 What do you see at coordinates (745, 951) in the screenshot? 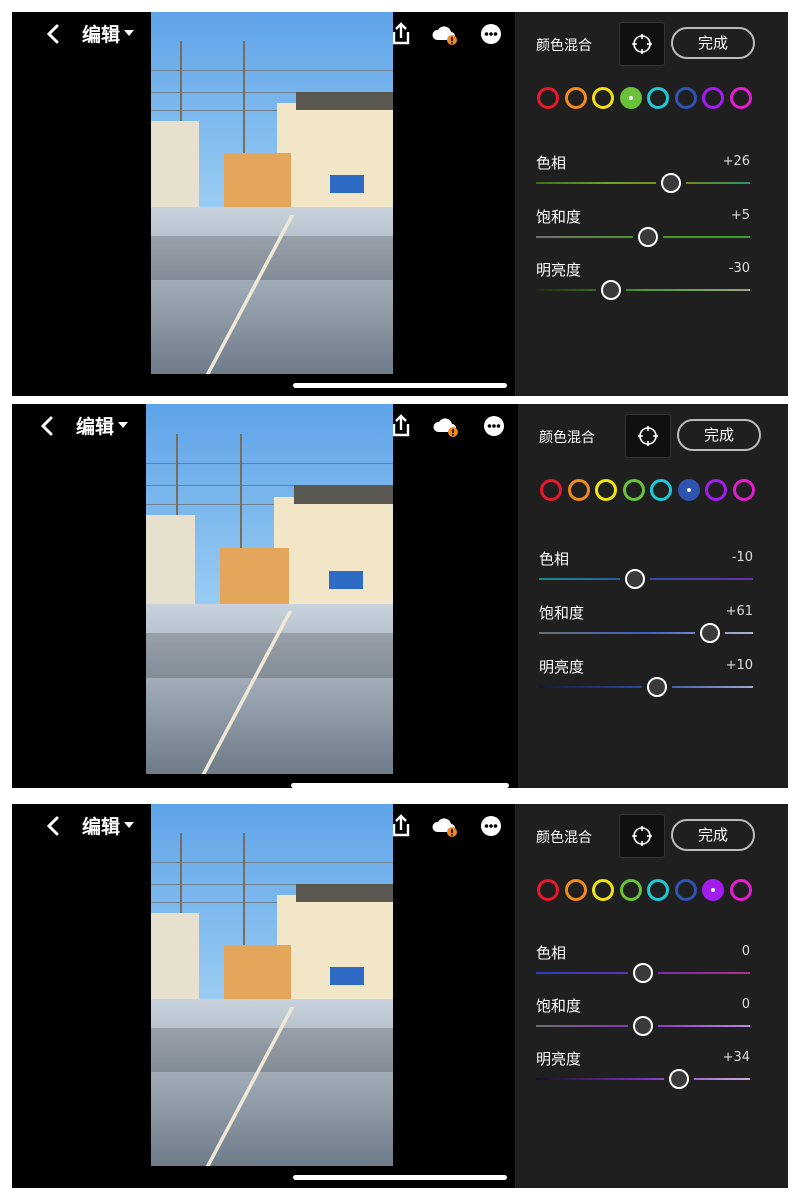
I see `hue-value: 0` at bounding box center [745, 951].